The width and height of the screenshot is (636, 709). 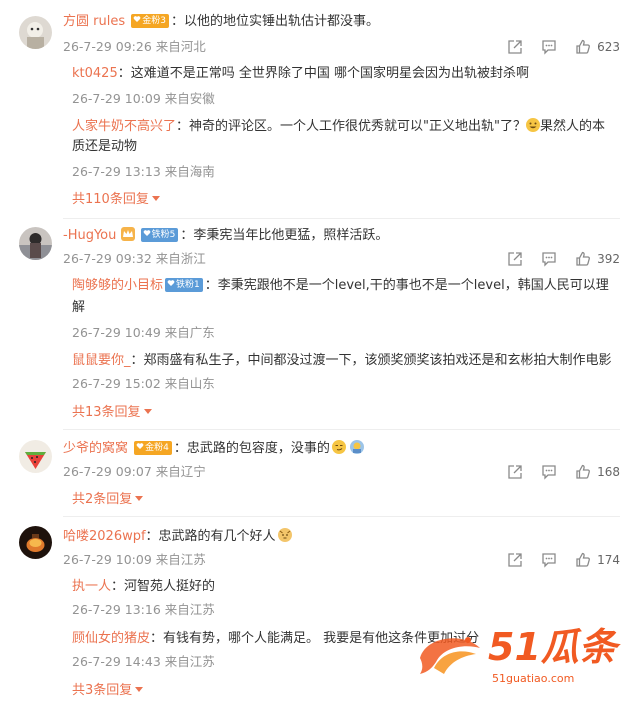 What do you see at coordinates (101, 360) in the screenshot?
I see `reply-username: 鼠鼠要你_` at bounding box center [101, 360].